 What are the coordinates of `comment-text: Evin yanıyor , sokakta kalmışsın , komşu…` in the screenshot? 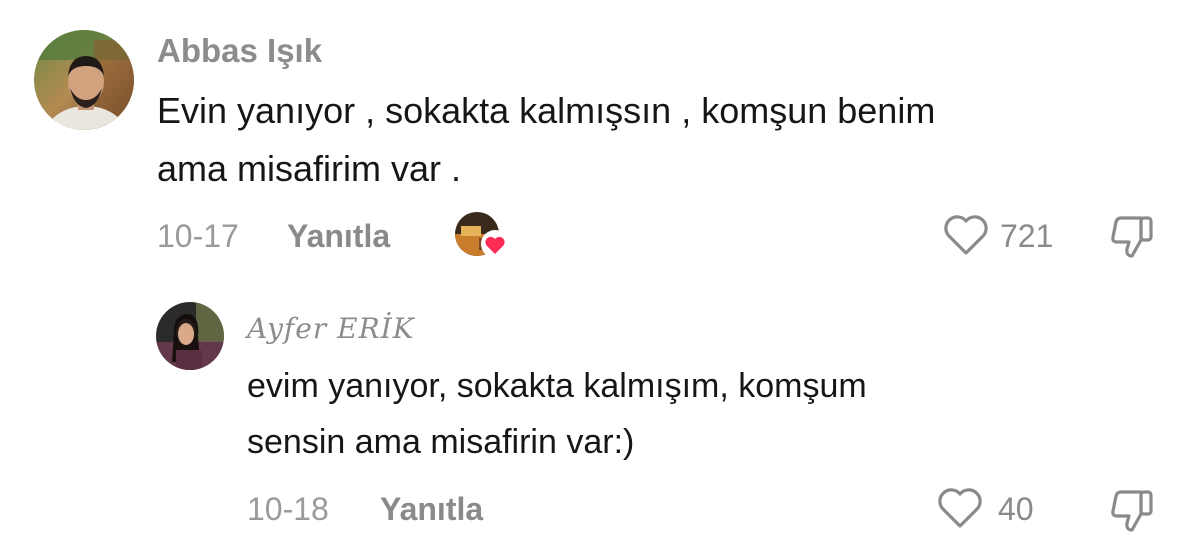 It's located at (546, 140).